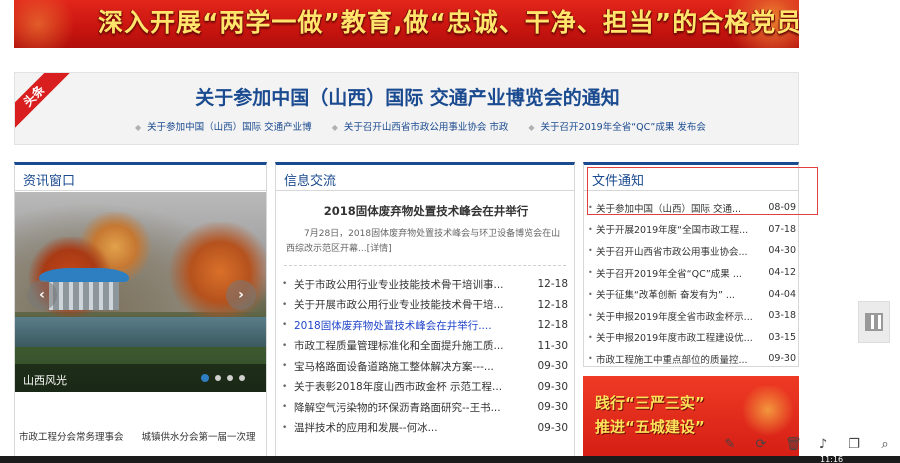  I want to click on trash-icon: 🗑, so click(793, 444).